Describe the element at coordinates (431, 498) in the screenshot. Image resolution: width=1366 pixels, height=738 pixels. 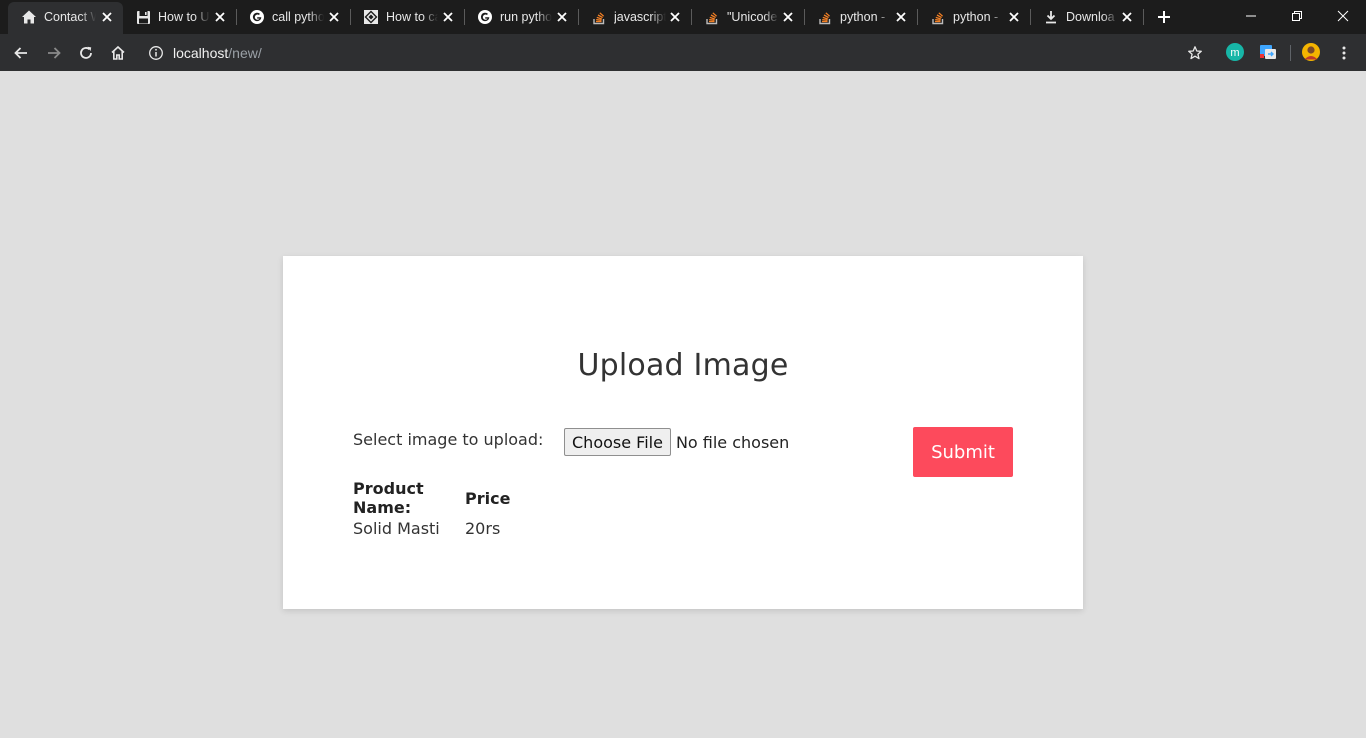
I see `table-header-row: Product Name: Price` at that location.